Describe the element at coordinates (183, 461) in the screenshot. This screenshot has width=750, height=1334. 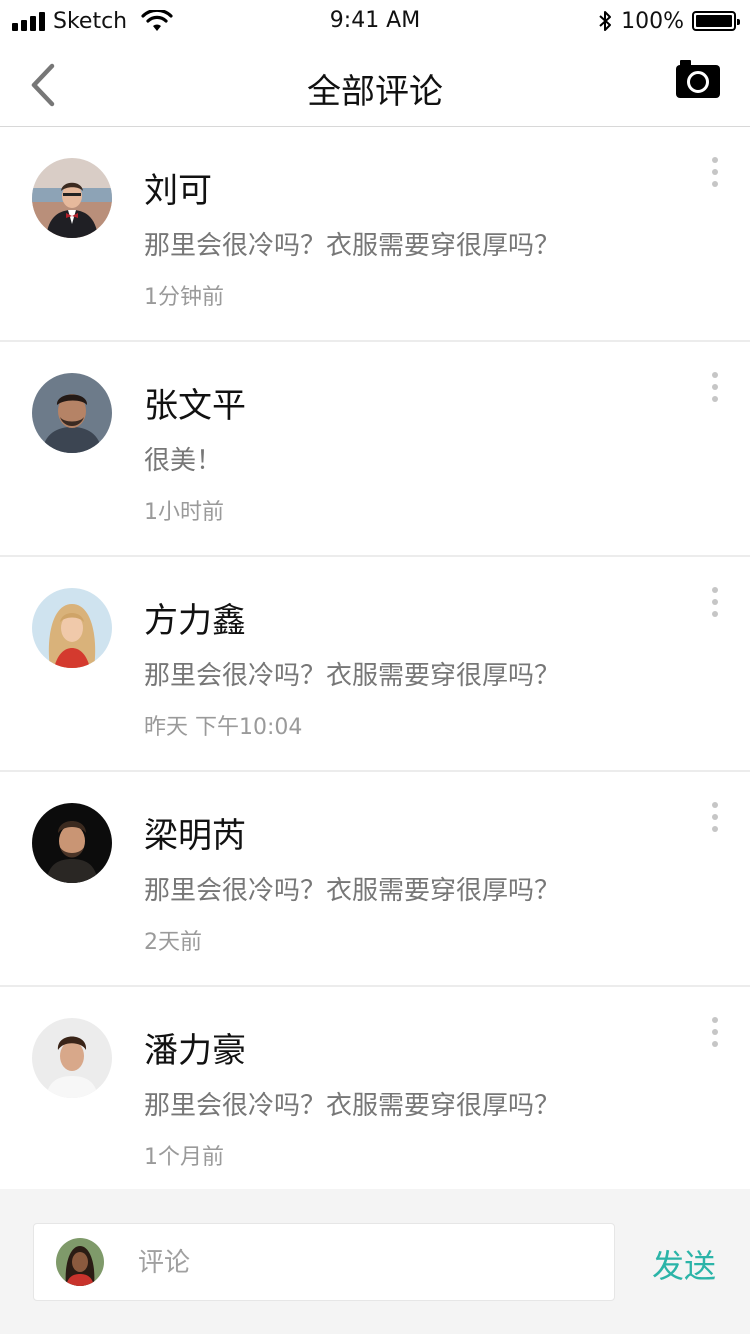
I see `comment-text: 很美！` at that location.